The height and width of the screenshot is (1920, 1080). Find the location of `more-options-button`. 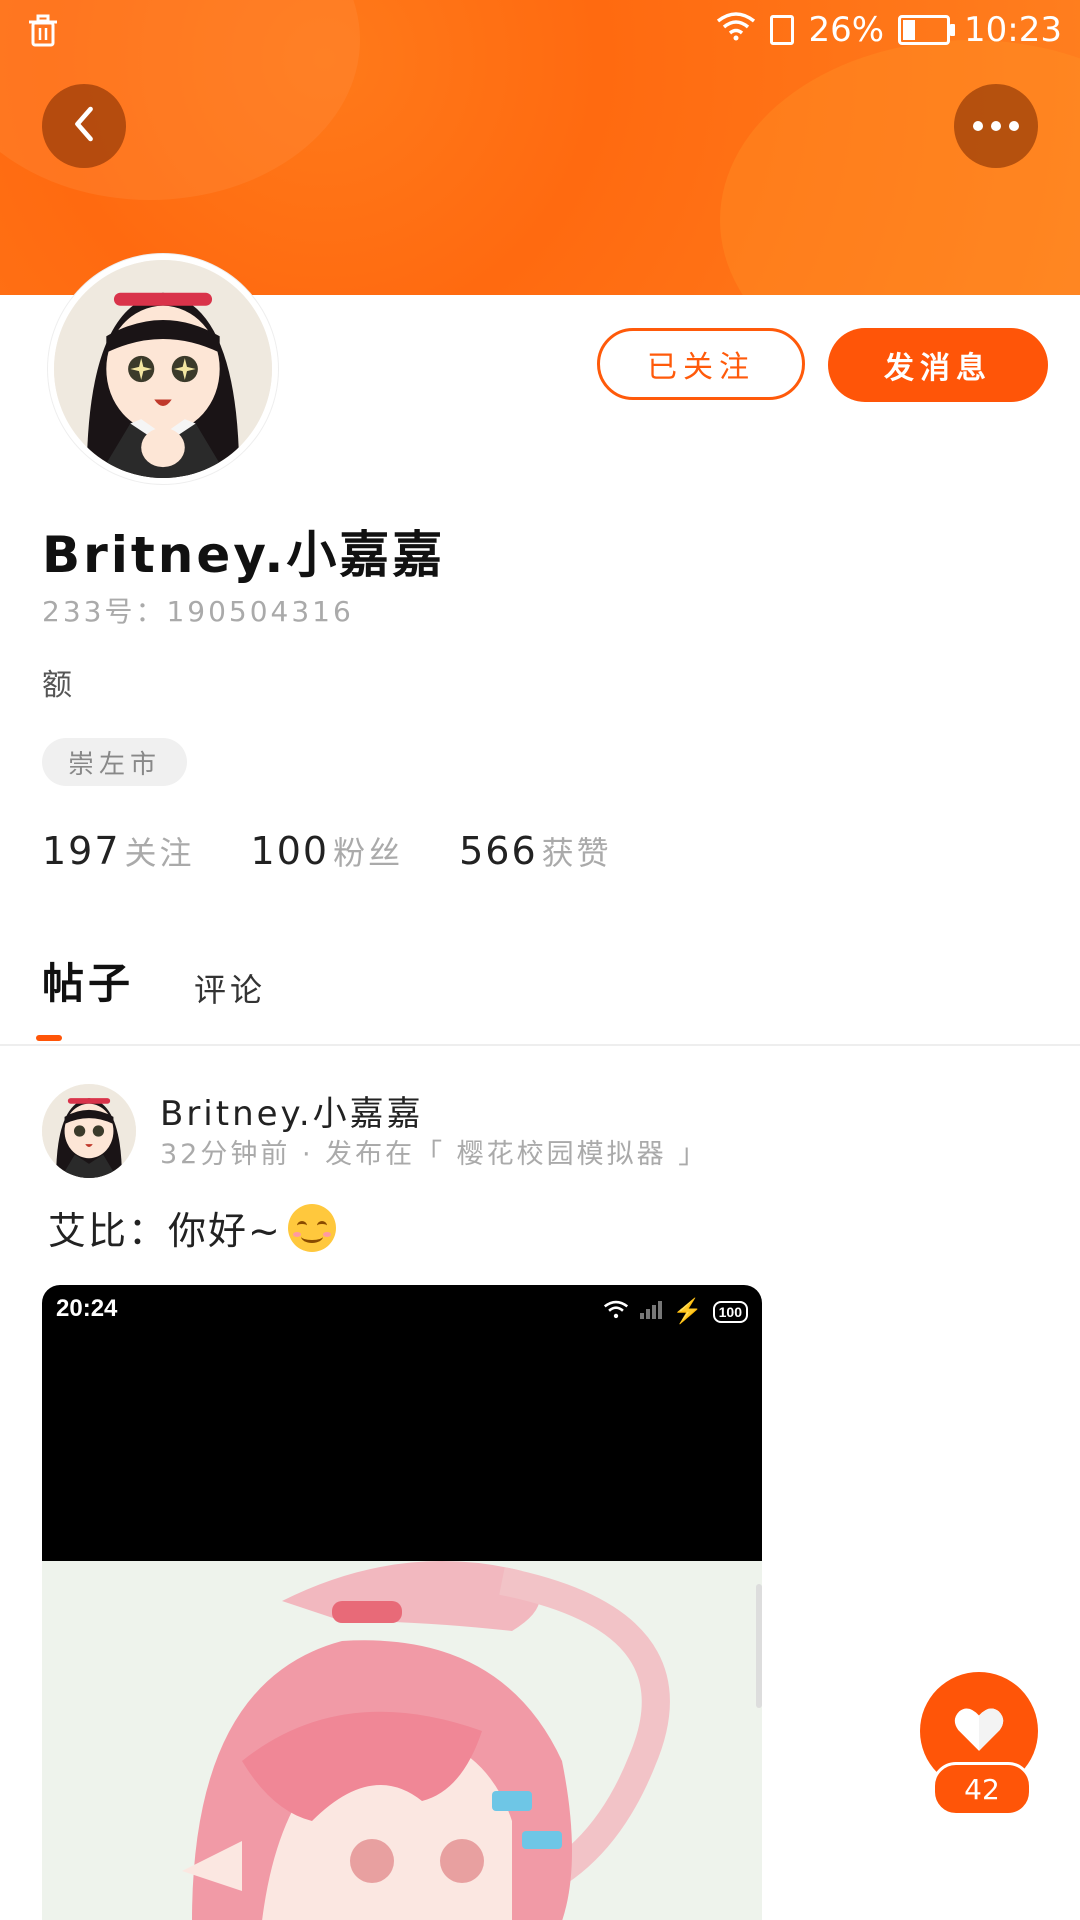

more-options-button is located at coordinates (996, 126).